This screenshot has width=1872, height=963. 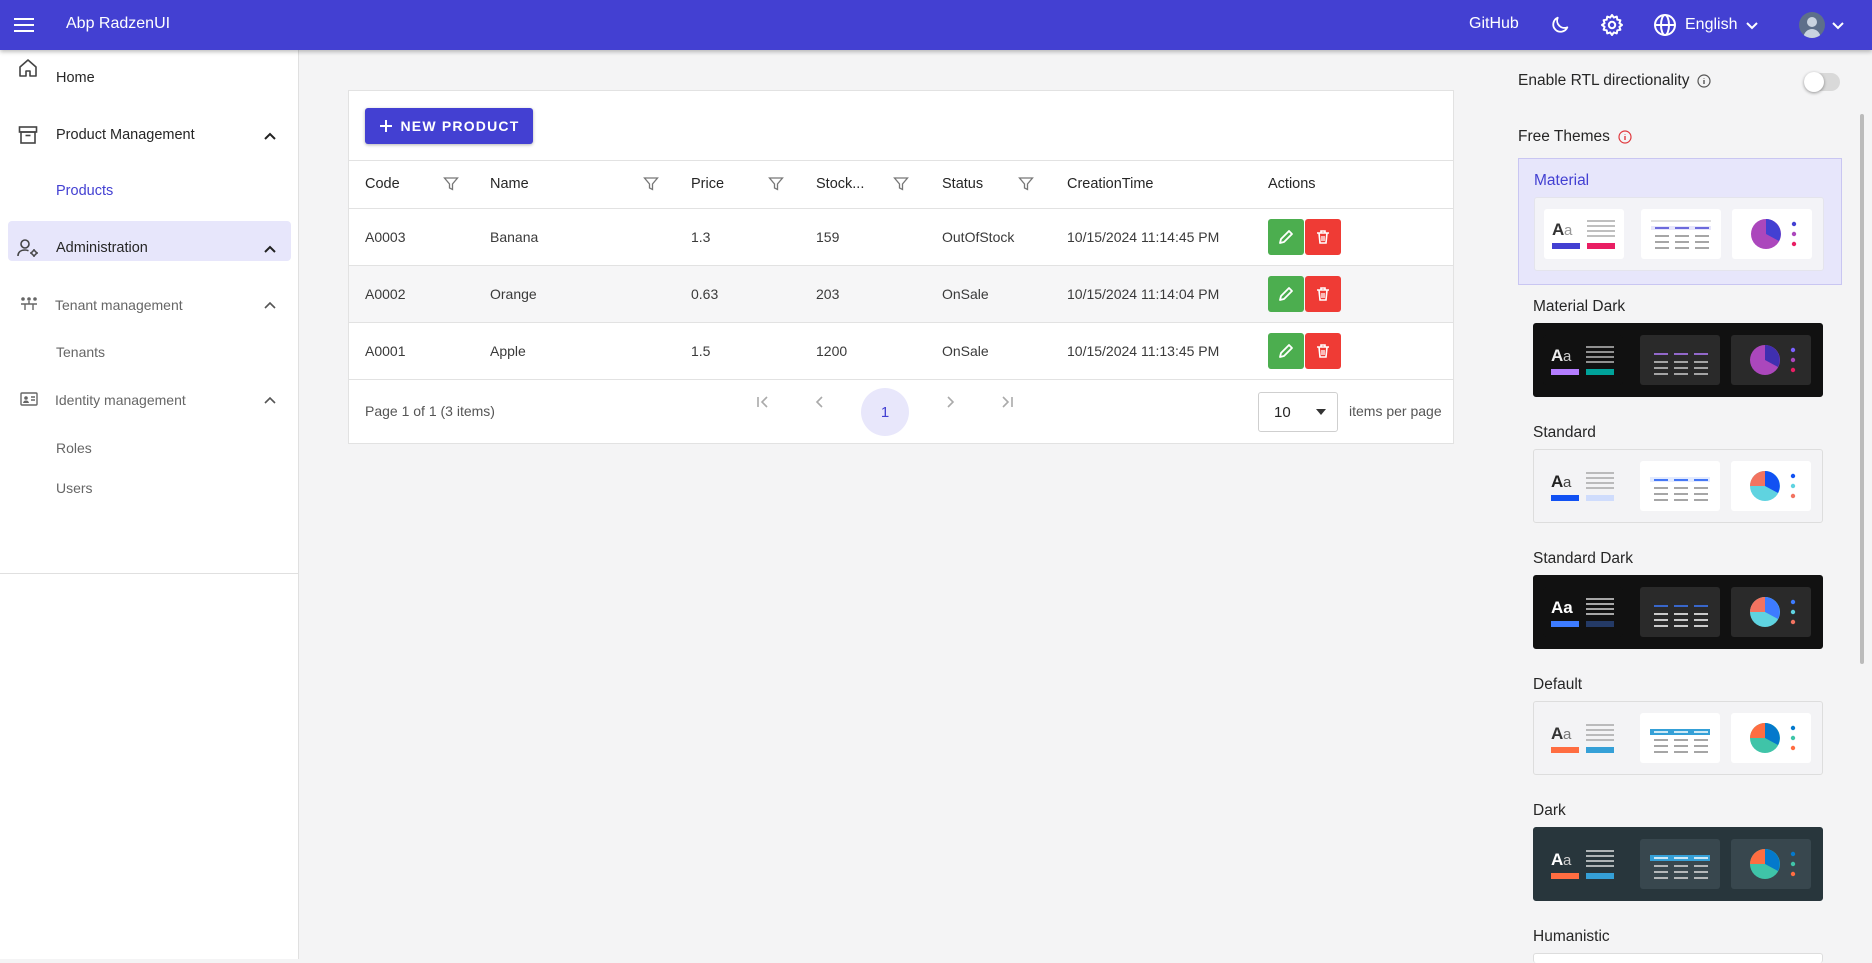 I want to click on home-icon, so click(x=28, y=68).